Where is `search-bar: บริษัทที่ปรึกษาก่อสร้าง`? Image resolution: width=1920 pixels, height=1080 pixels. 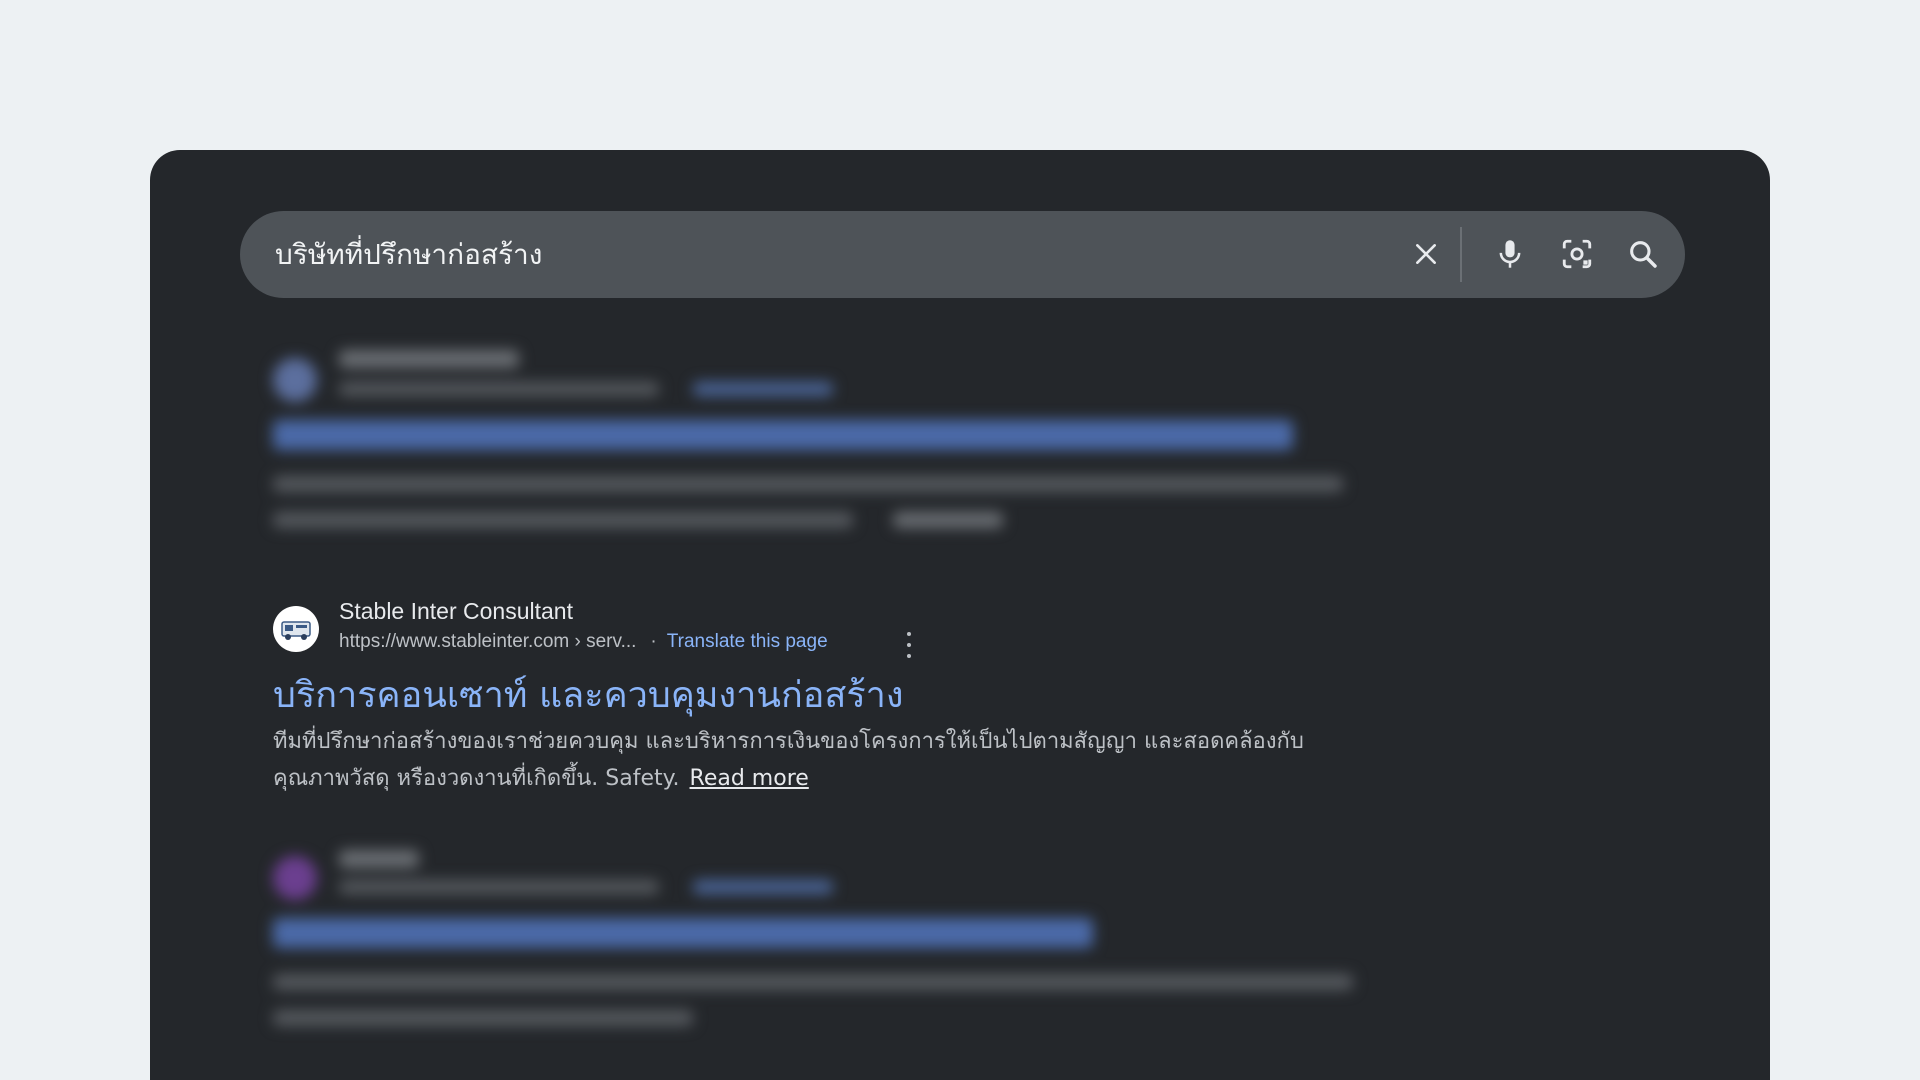 search-bar: บริษัทที่ปรึกษาก่อสร้าง is located at coordinates (962, 254).